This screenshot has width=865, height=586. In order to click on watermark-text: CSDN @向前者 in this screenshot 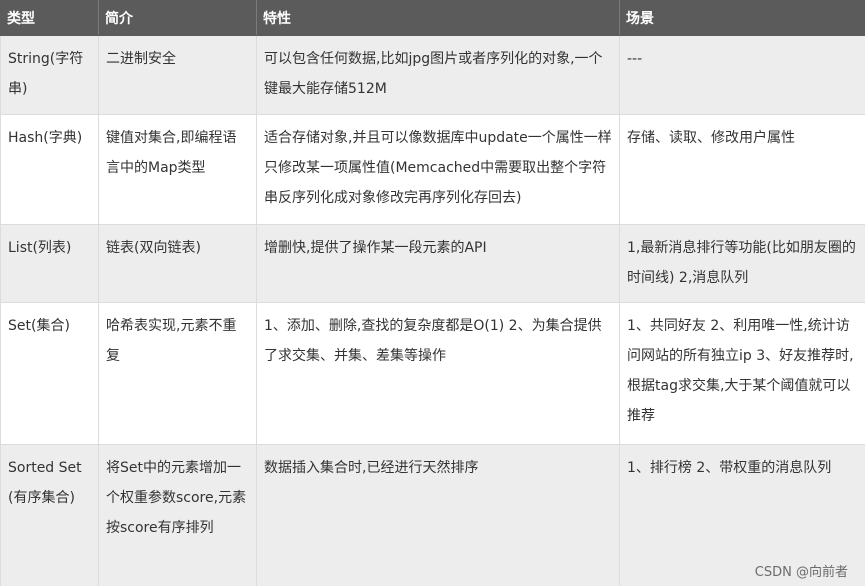, I will do `click(801, 572)`.